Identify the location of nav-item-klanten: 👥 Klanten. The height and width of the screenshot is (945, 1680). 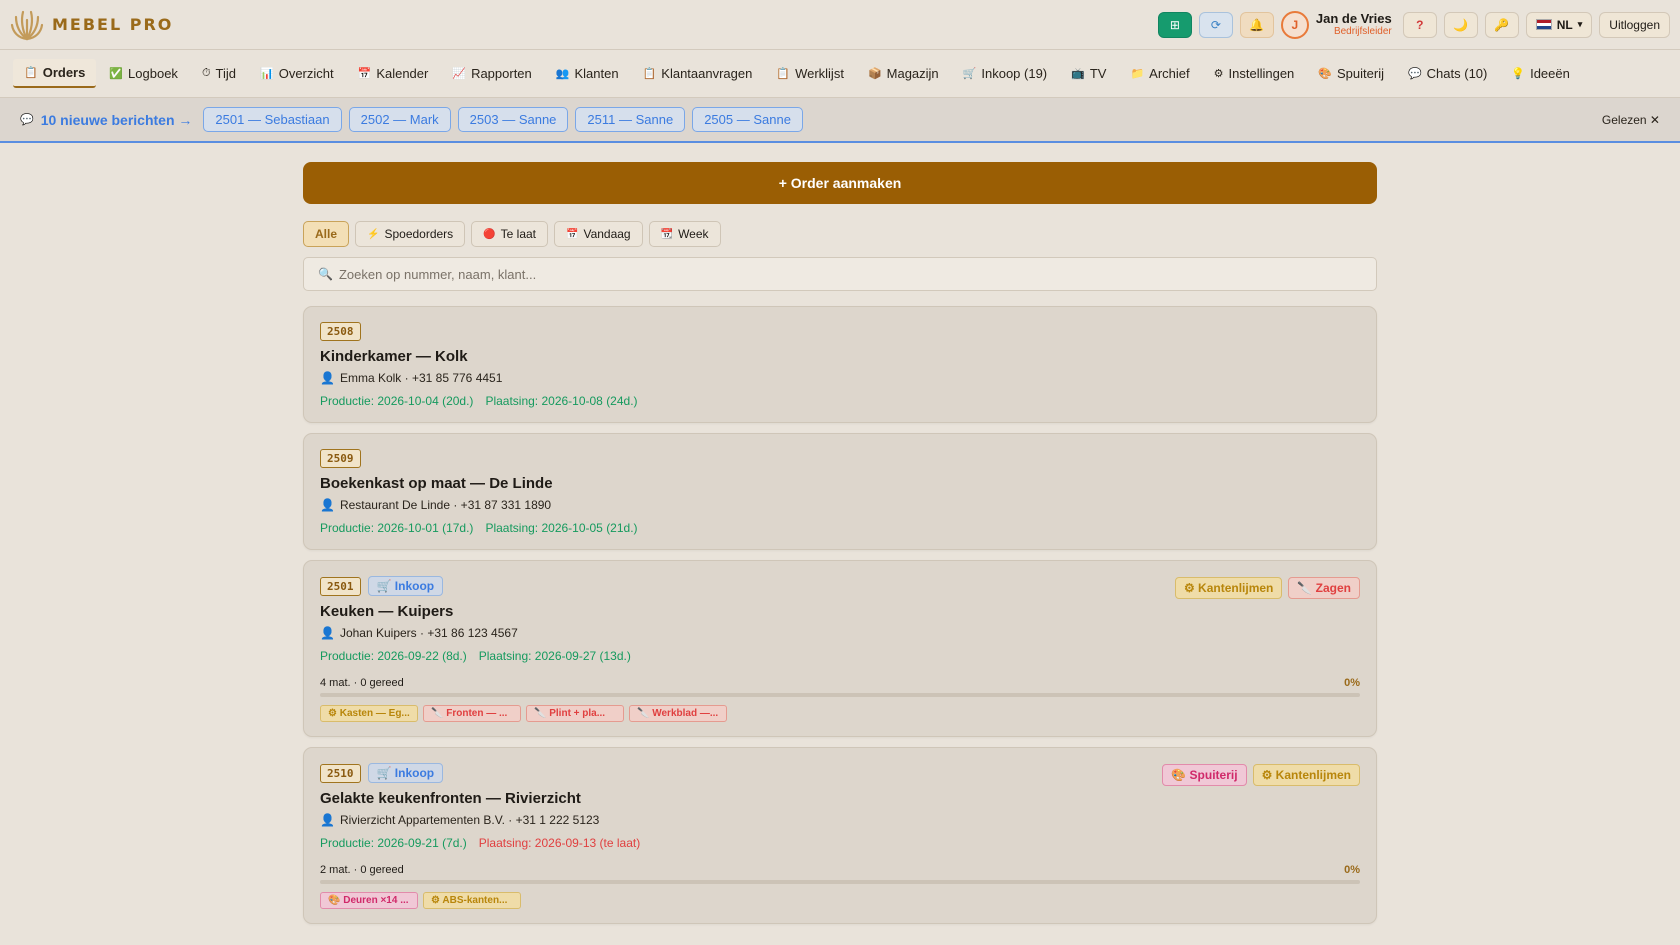
(587, 73).